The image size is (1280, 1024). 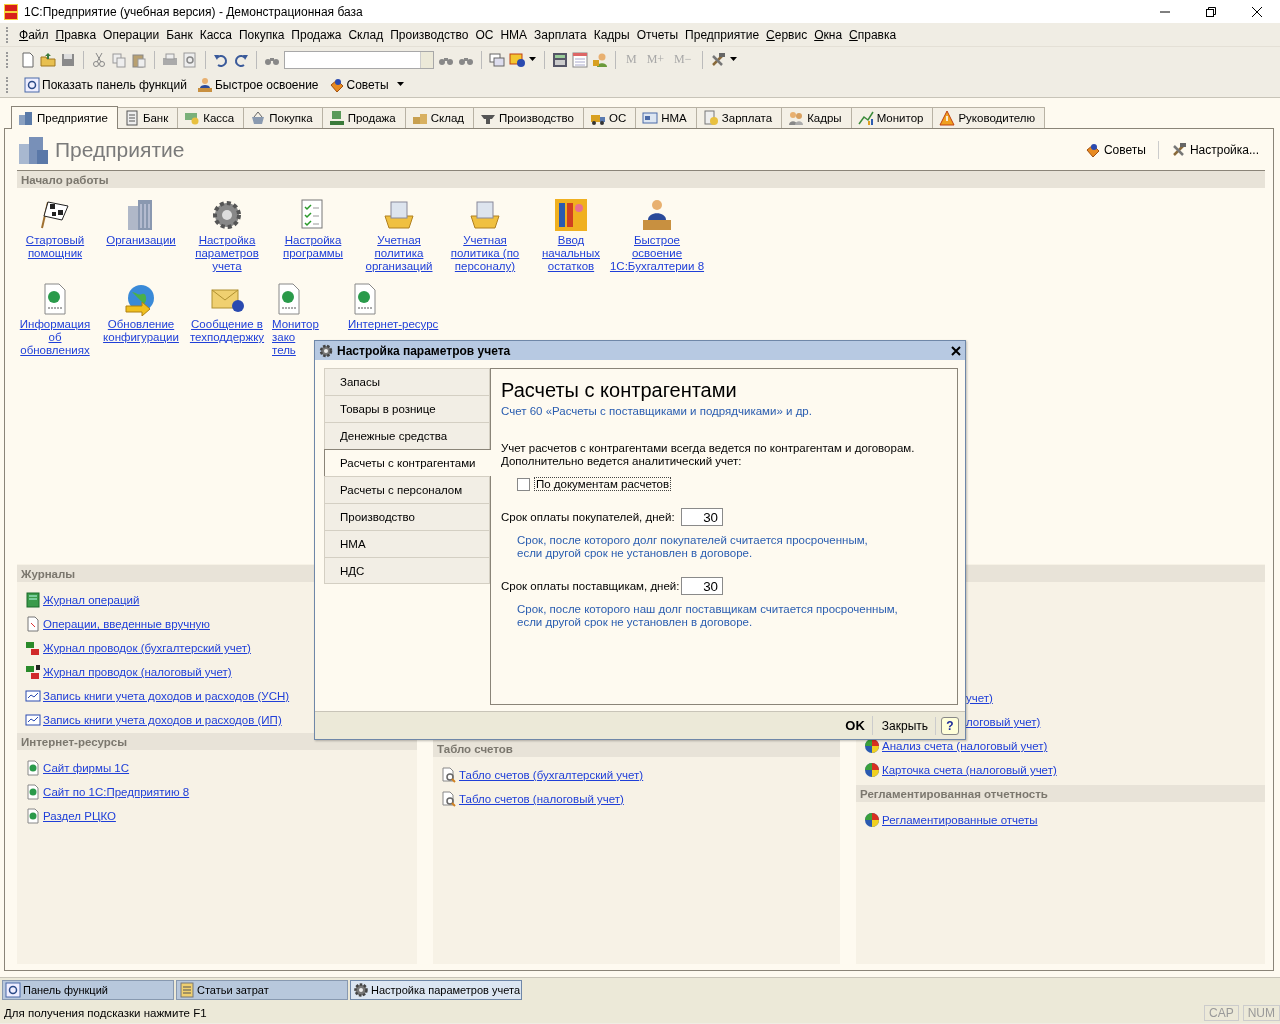 I want to click on link: Регламентированные отчеты, so click(x=960, y=820).